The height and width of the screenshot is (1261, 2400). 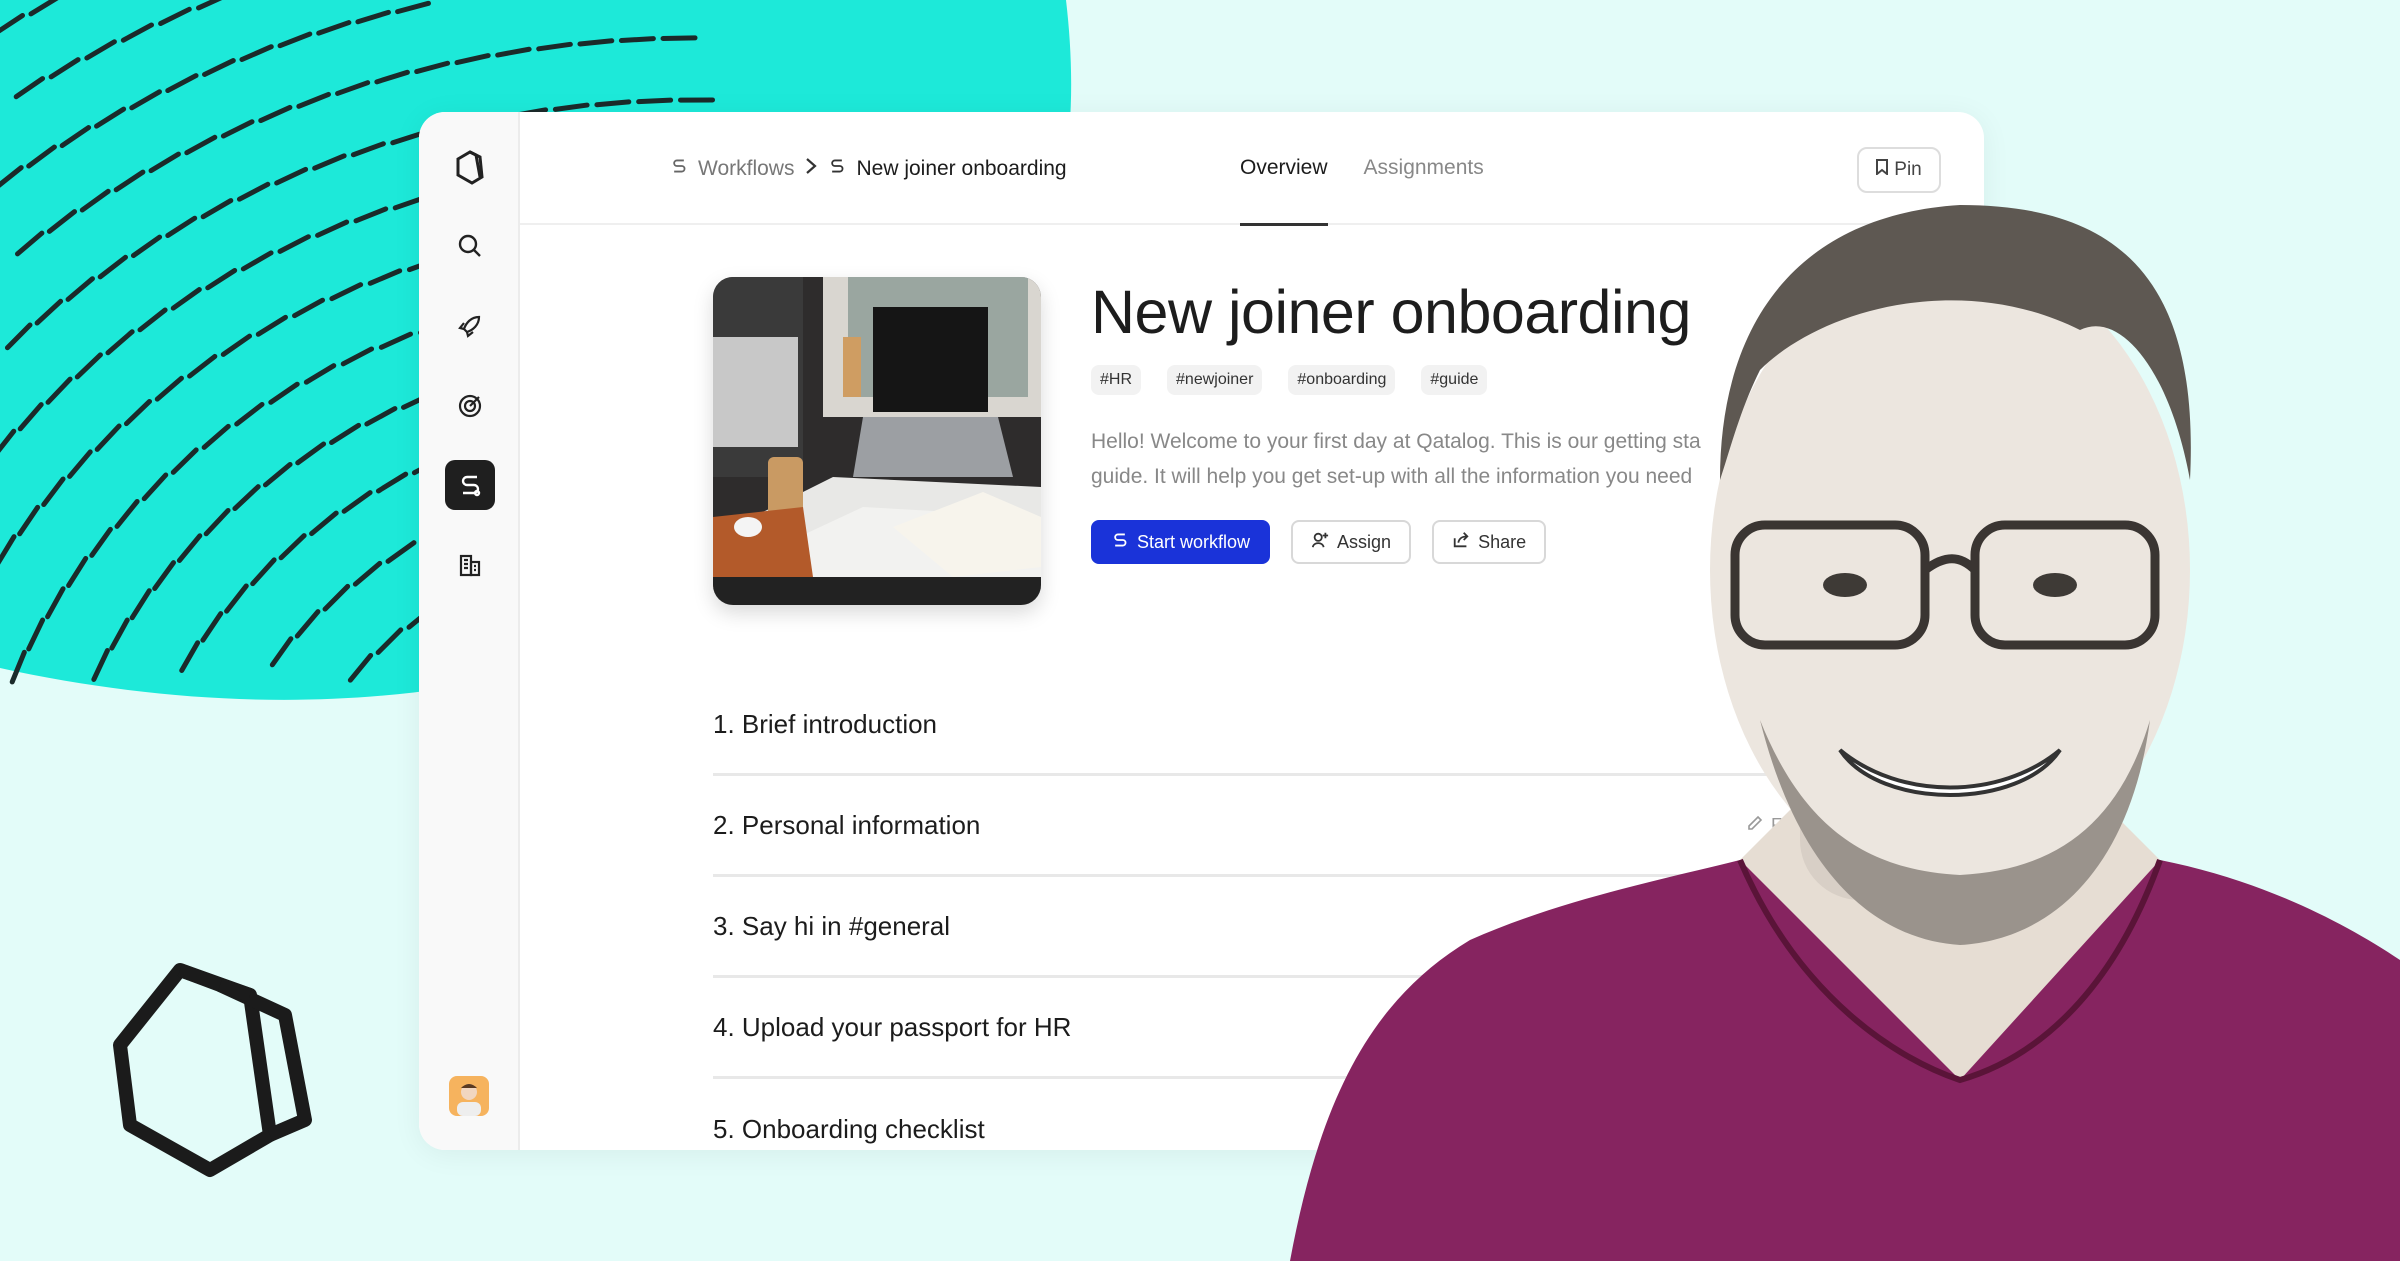 What do you see at coordinates (825, 723) in the screenshot?
I see `step-label: 1. Brief introduction` at bounding box center [825, 723].